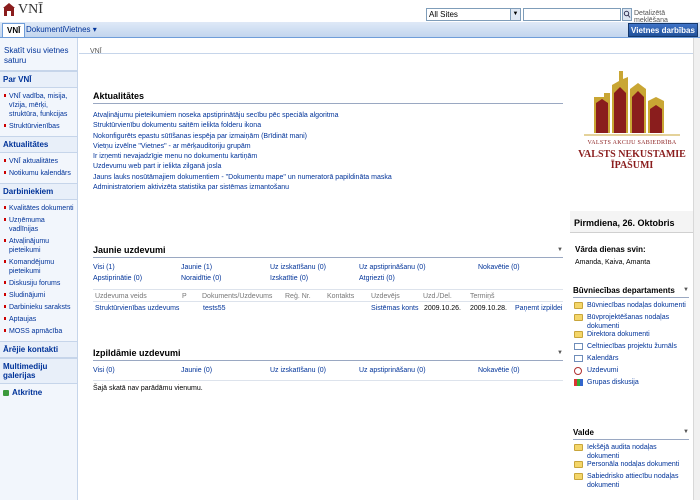  Describe the element at coordinates (473, 14) in the screenshot. I see `search-scope-select: All Sites ▼` at that location.